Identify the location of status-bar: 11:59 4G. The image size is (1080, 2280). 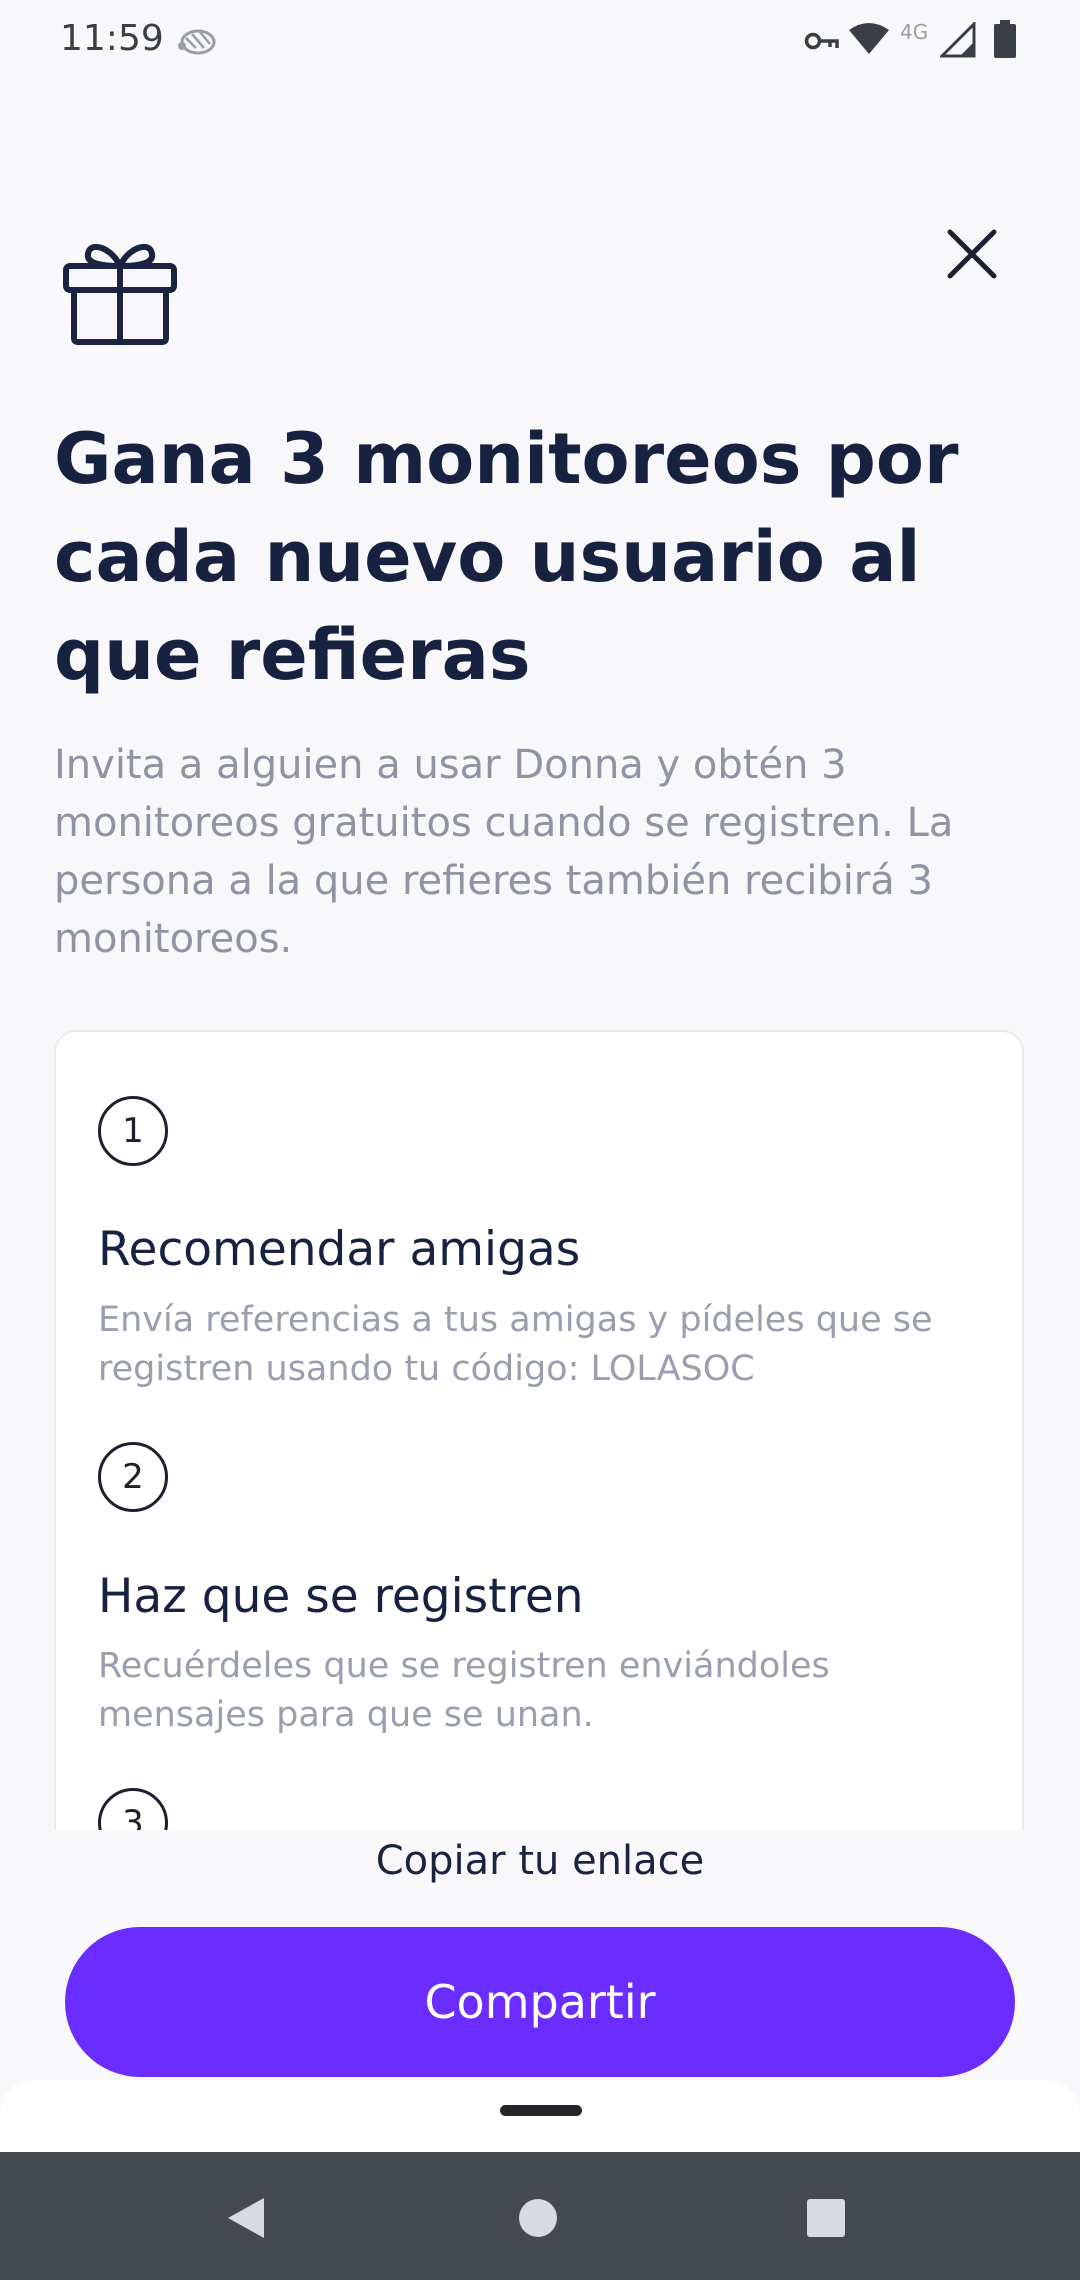
(540, 41).